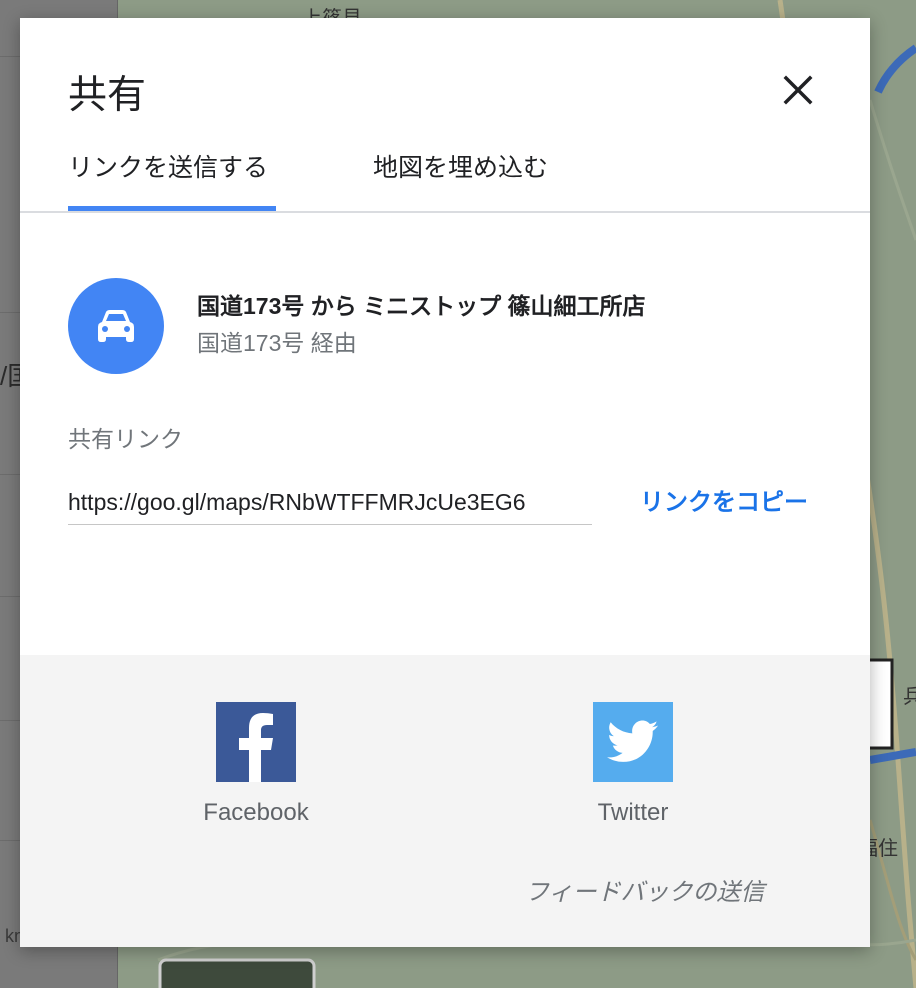 Image resolution: width=916 pixels, height=988 pixels. I want to click on twitter-share-button: Twitter, so click(633, 766).